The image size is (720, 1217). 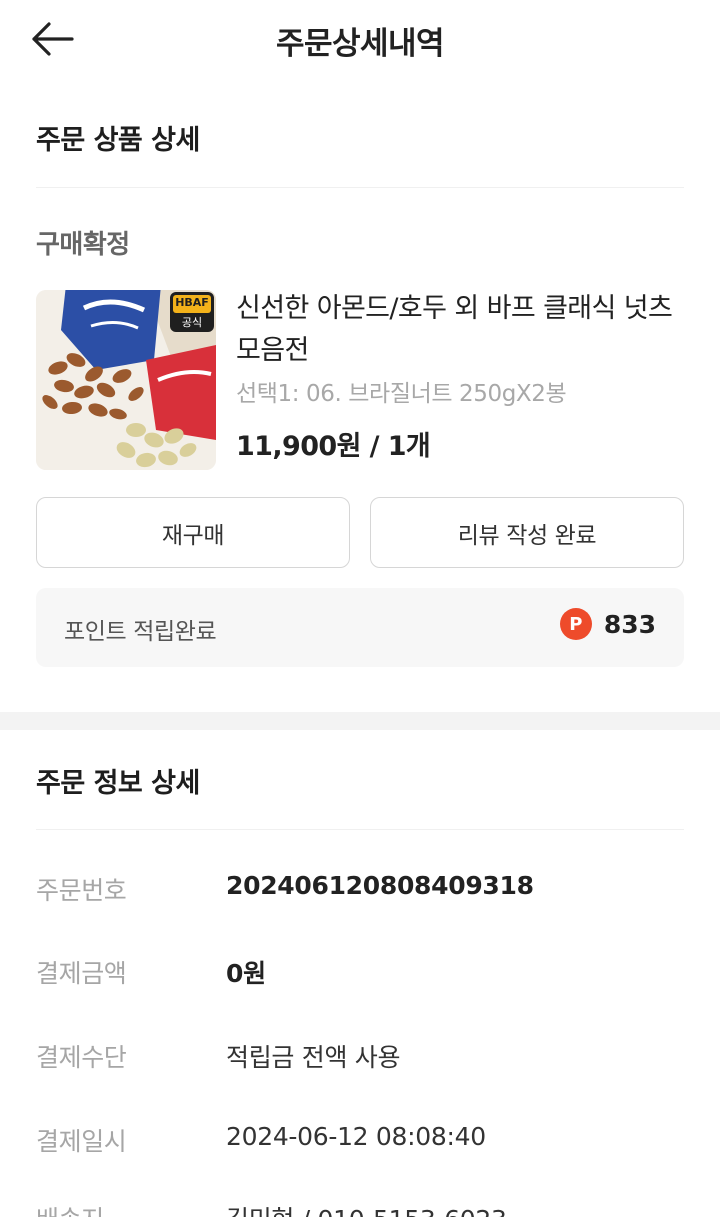 What do you see at coordinates (118, 783) in the screenshot?
I see `order-info-section-title: 주문 정보 상세` at bounding box center [118, 783].